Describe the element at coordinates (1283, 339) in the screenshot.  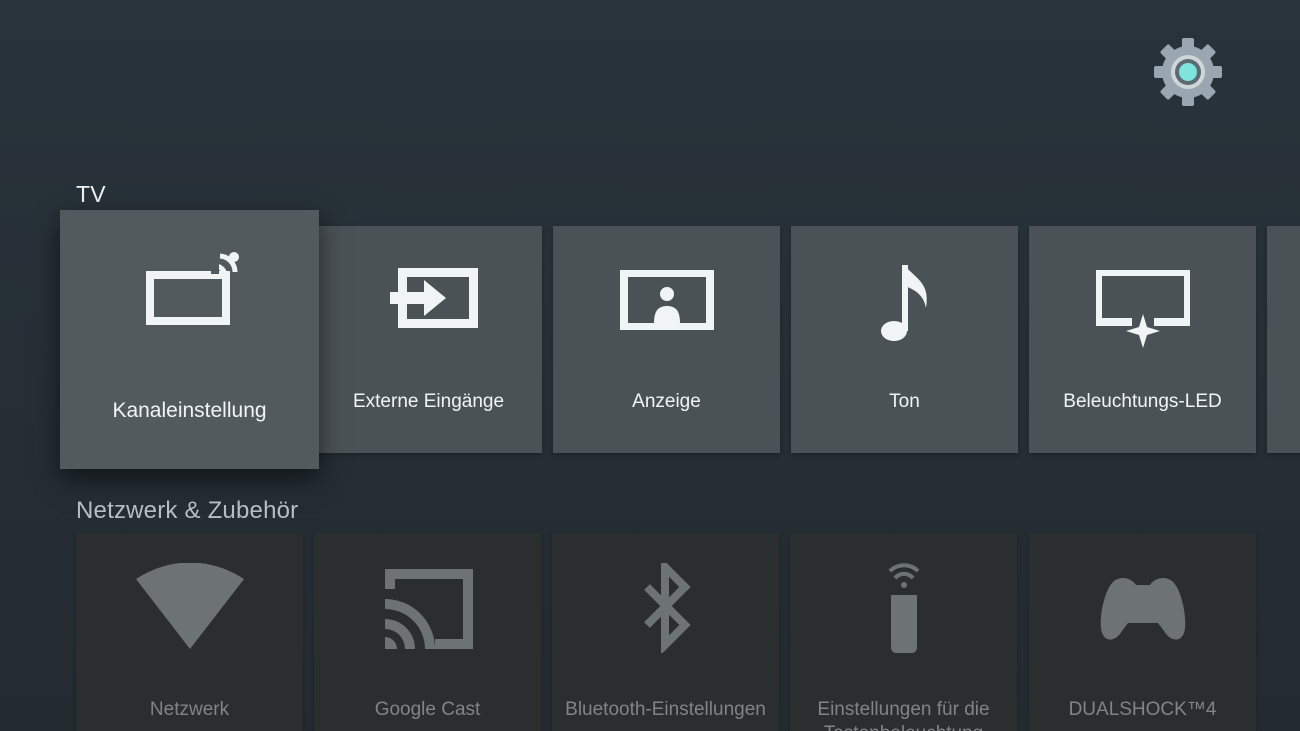
I see `card-next-partial` at that location.